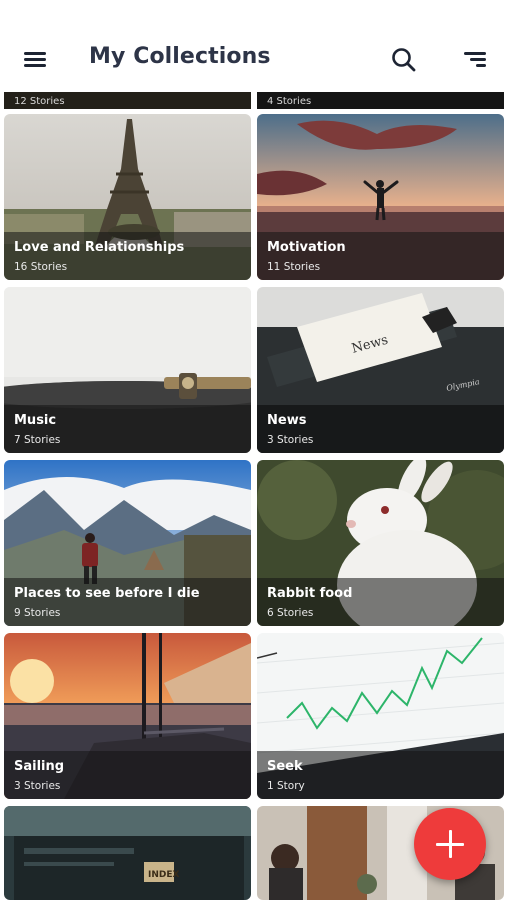 The height and width of the screenshot is (900, 507). I want to click on electronics-gear-photo: INDEX, so click(127, 853).